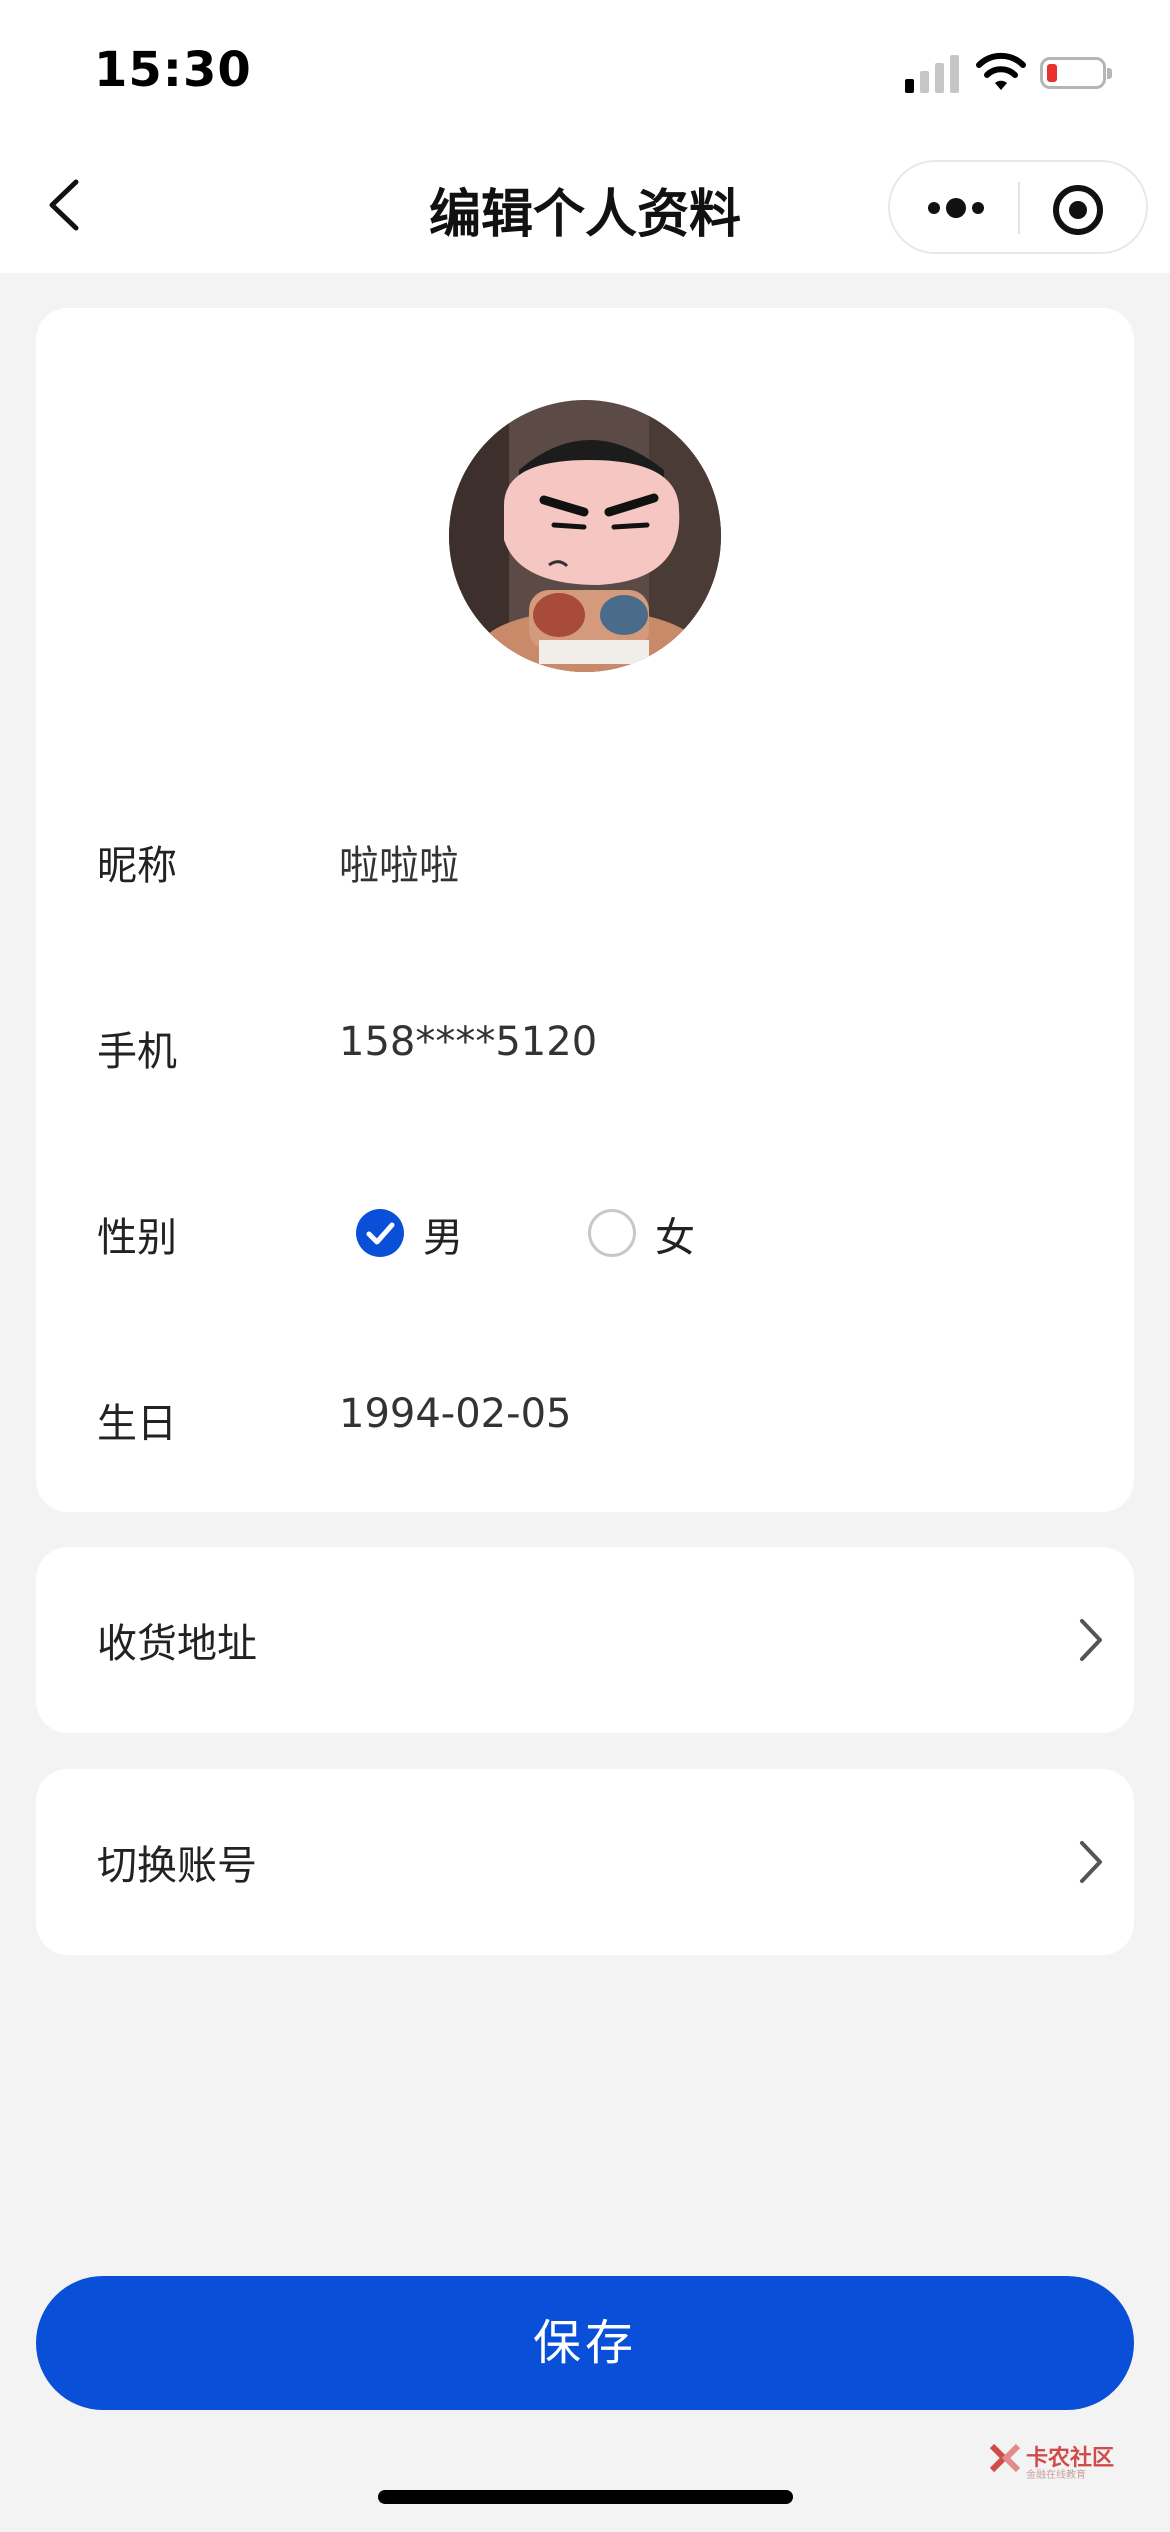 The width and height of the screenshot is (1170, 2532). I want to click on gender-male-radio, so click(380, 1233).